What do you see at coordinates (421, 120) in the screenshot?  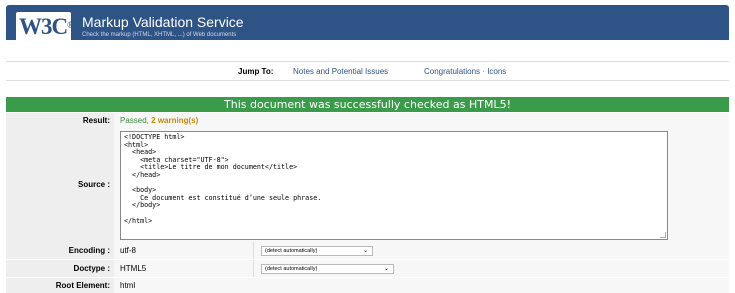 I see `result-value: Passed, 2 warning(s)` at bounding box center [421, 120].